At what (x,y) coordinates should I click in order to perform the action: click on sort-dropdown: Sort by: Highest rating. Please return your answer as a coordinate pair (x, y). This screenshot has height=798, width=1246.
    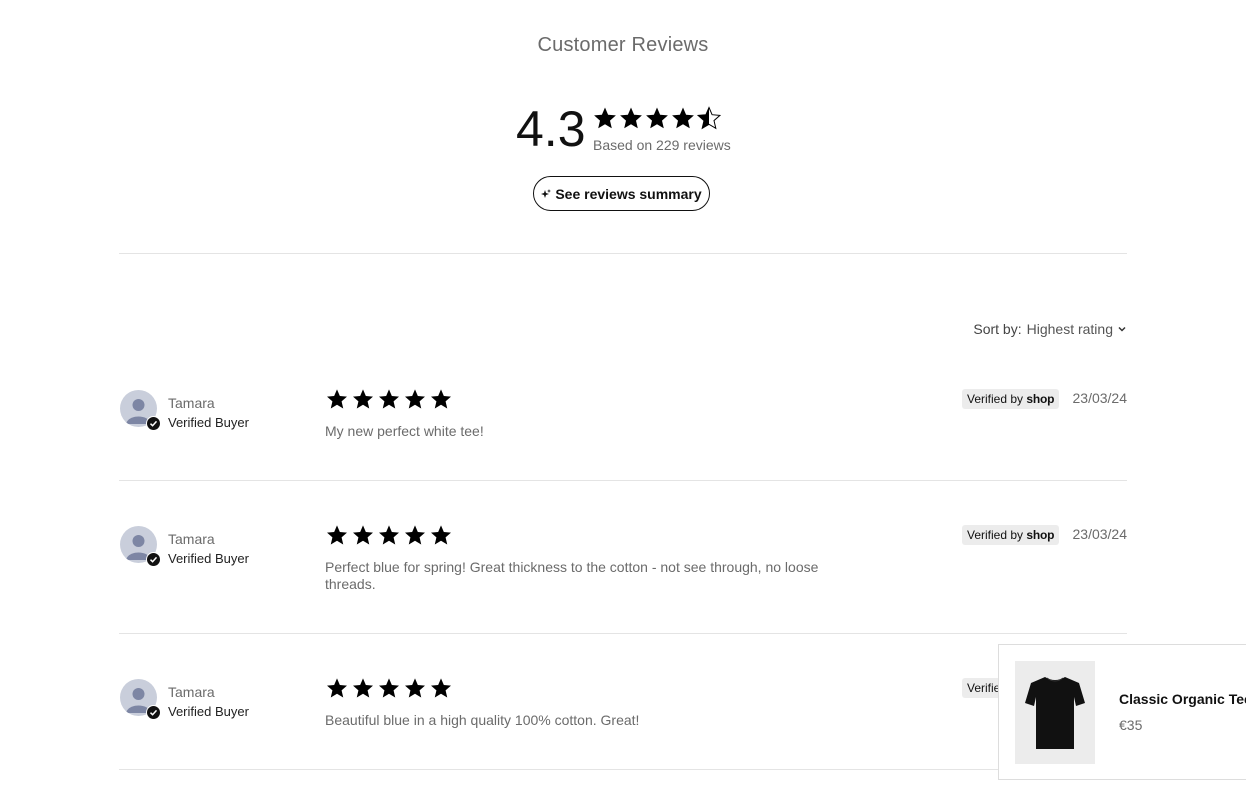
    Looking at the image, I should click on (1050, 329).